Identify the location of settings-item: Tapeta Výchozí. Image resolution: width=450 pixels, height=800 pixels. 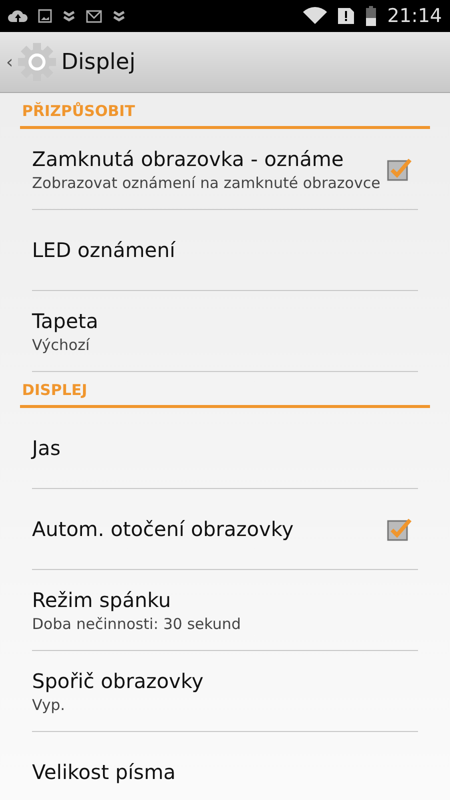
(225, 331).